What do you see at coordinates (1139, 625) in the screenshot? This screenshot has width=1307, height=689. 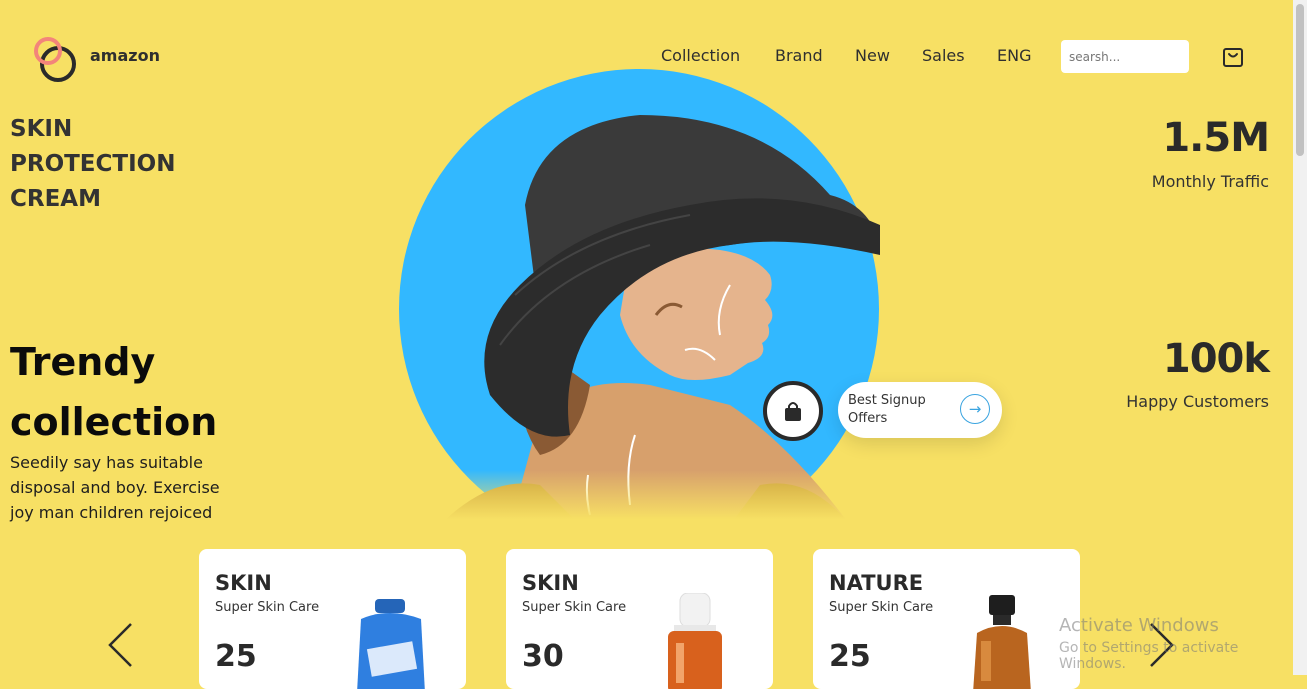 I see `activate-windows-title: Activate Windows` at bounding box center [1139, 625].